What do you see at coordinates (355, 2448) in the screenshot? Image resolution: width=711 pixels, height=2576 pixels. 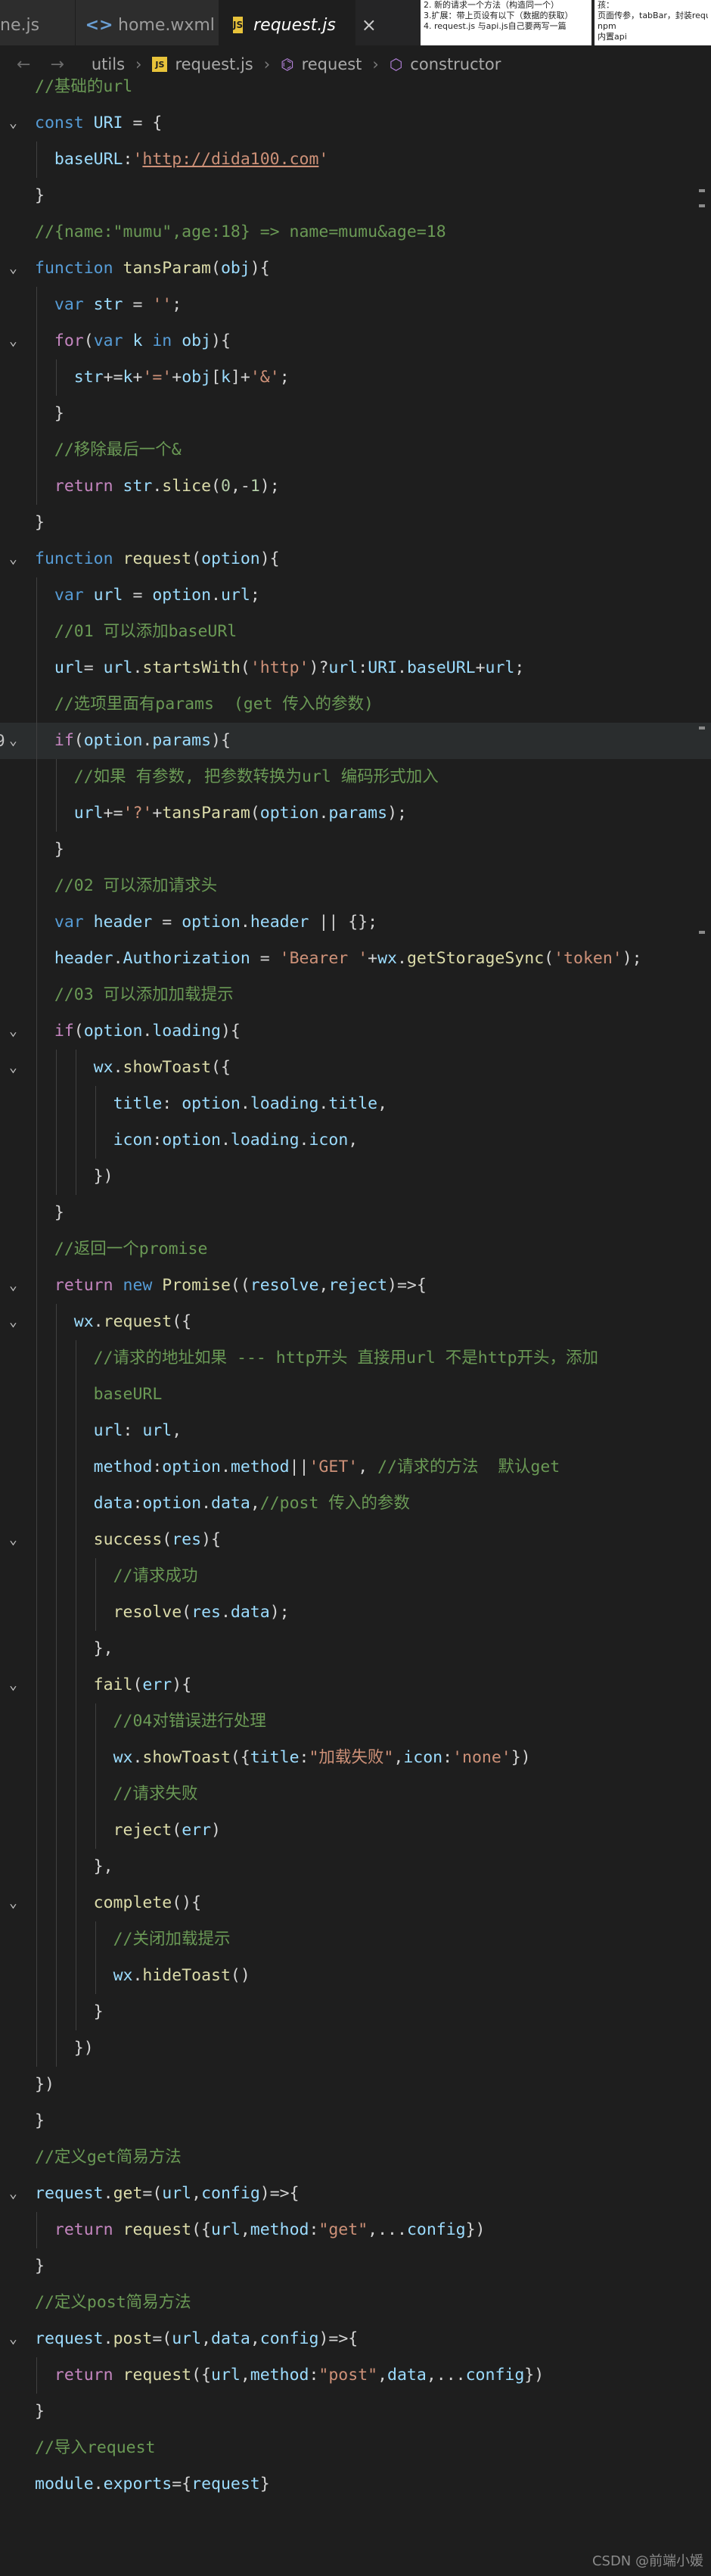 I see `code-line: //导入request` at bounding box center [355, 2448].